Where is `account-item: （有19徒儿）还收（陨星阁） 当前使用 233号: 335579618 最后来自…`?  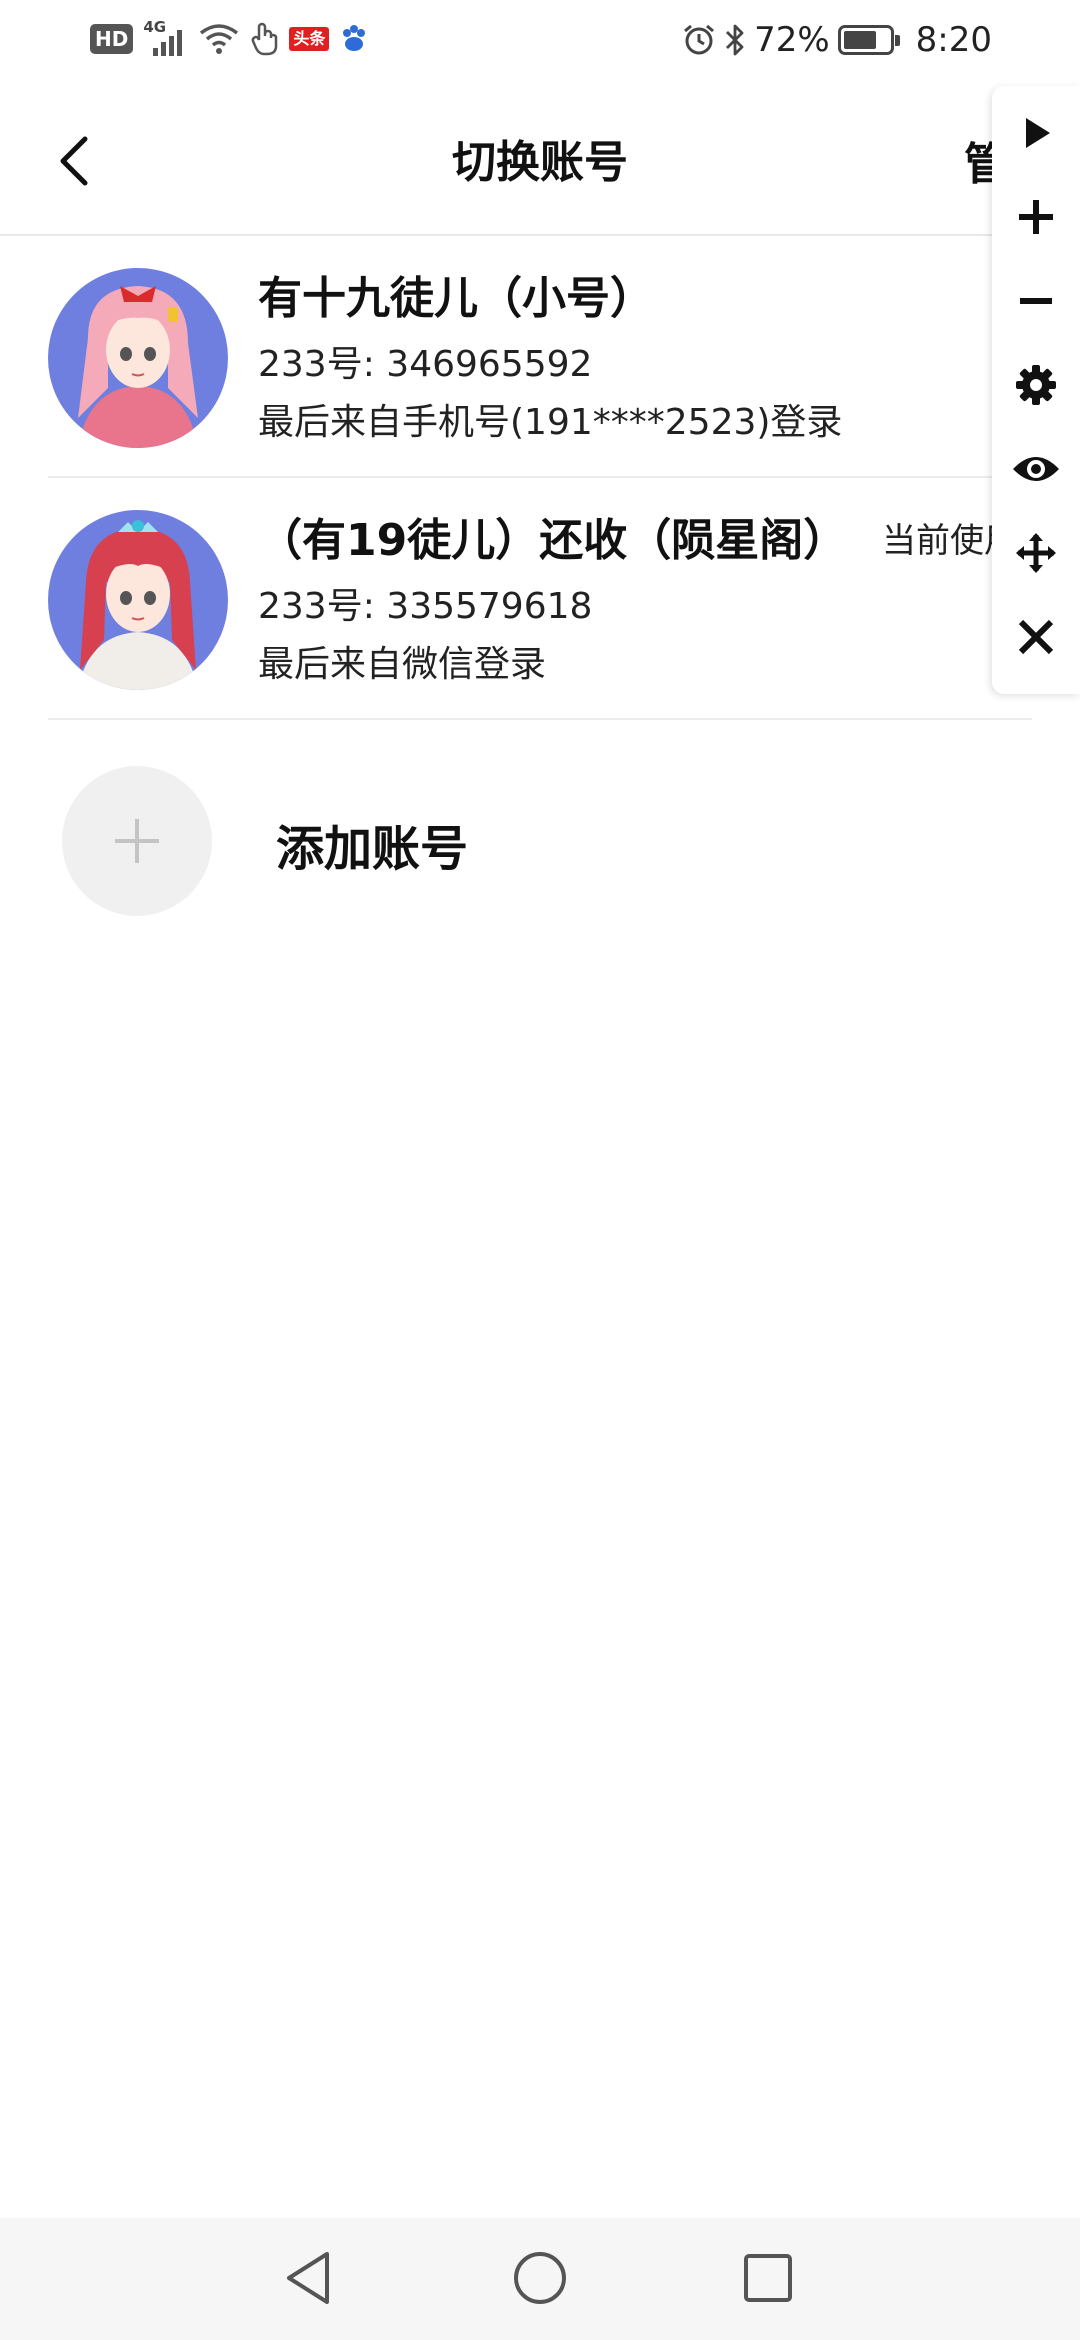
account-item: （有19徒儿）还收（陨星阁） 当前使用 233号: 335579618 最后来自… is located at coordinates (540, 600).